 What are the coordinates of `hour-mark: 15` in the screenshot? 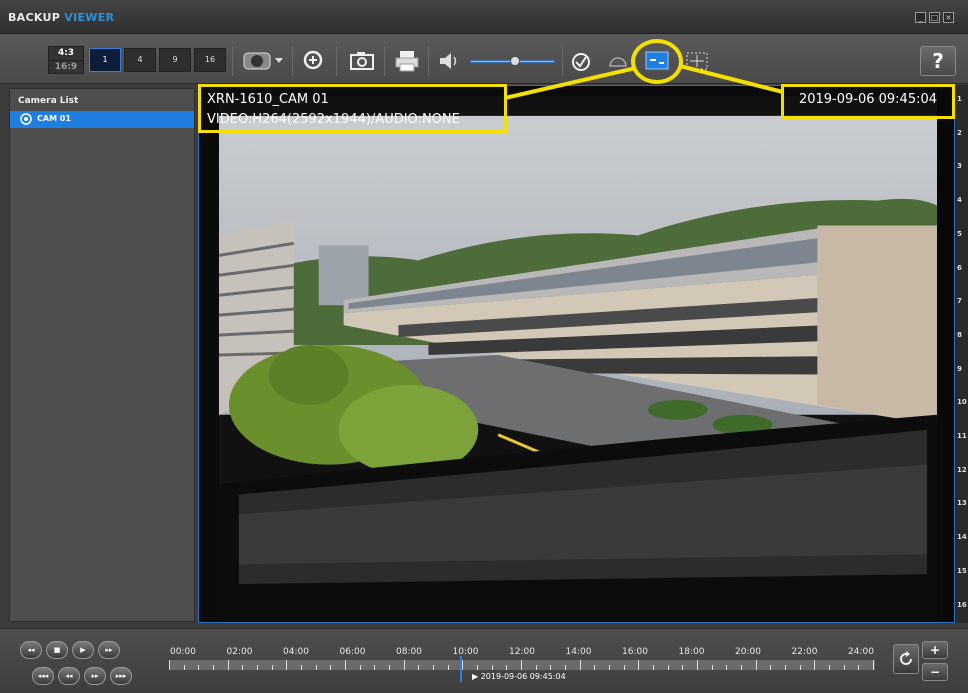 It's located at (962, 570).